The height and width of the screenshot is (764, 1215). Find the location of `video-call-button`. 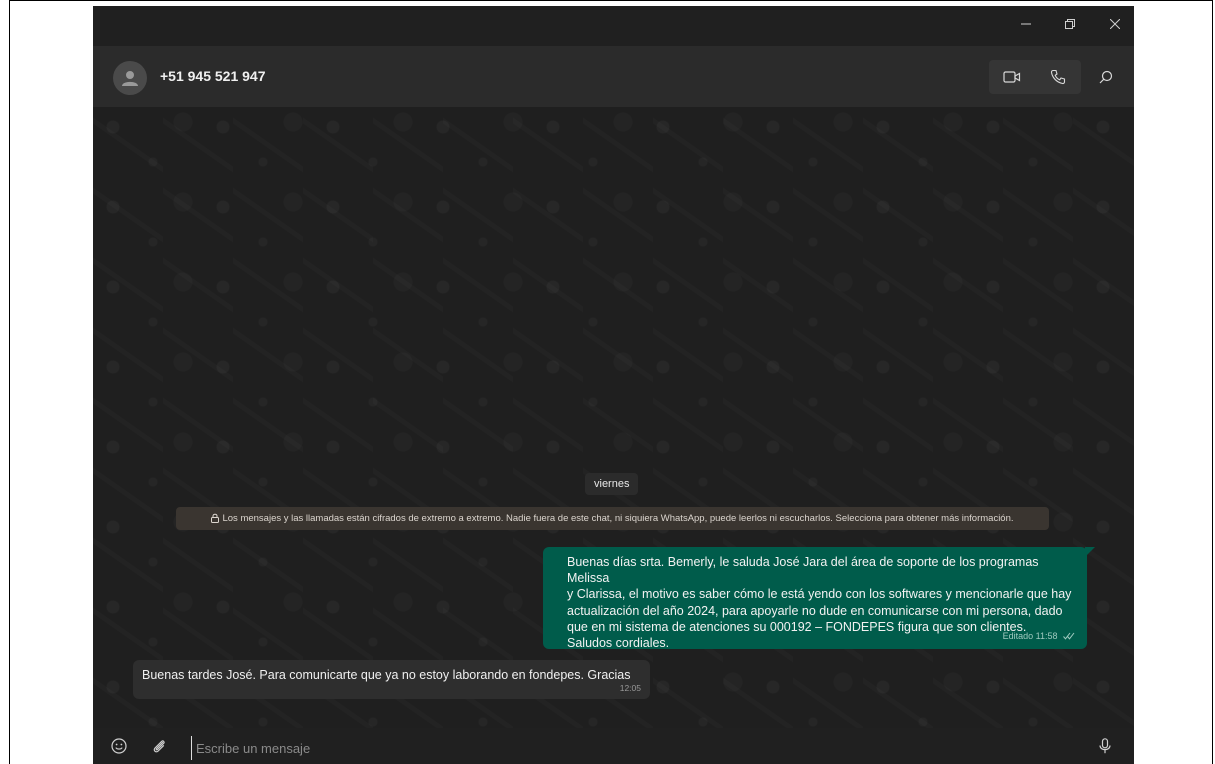

video-call-button is located at coordinates (1012, 77).